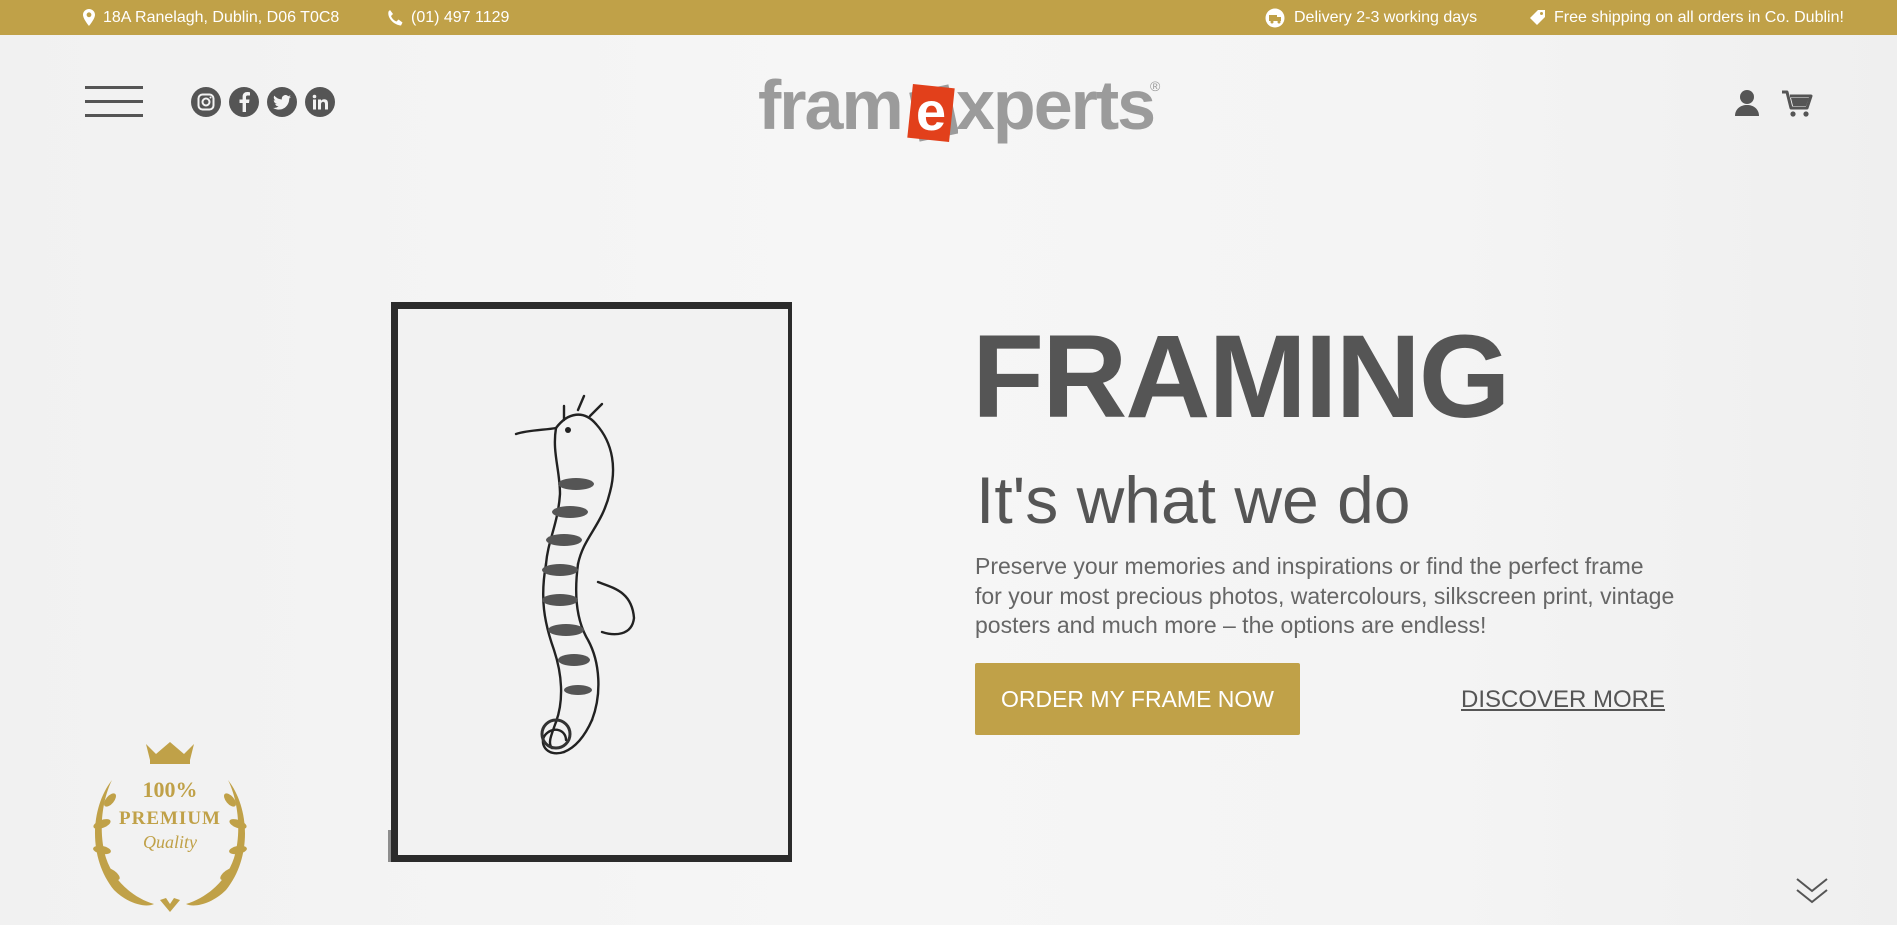 Image resolution: width=1897 pixels, height=925 pixels. What do you see at coordinates (1812, 891) in the screenshot?
I see `scroll-down-chevron-icon` at bounding box center [1812, 891].